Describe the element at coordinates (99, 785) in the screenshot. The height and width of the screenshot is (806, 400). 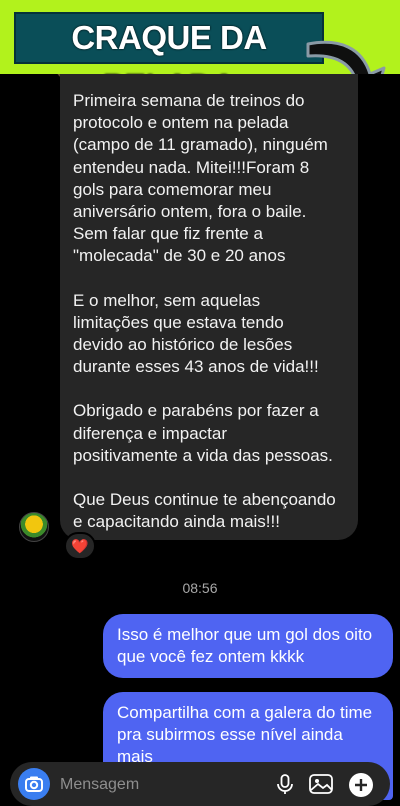
I see `message-input: Mensagem` at that location.